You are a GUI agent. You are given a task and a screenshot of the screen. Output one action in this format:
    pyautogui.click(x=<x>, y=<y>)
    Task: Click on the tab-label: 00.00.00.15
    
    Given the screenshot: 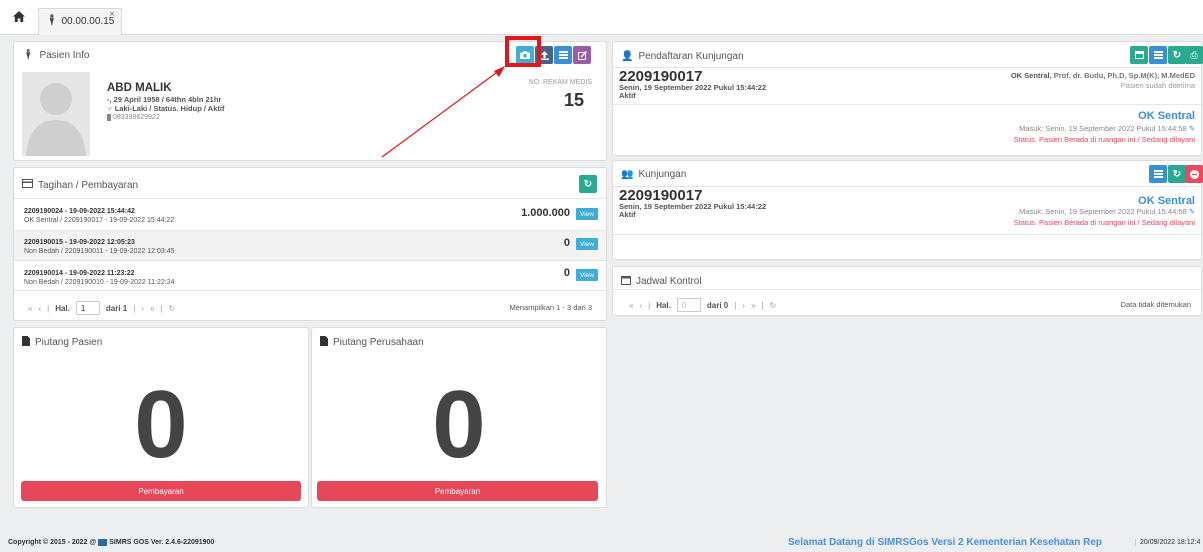 What is the action you would take?
    pyautogui.click(x=88, y=21)
    